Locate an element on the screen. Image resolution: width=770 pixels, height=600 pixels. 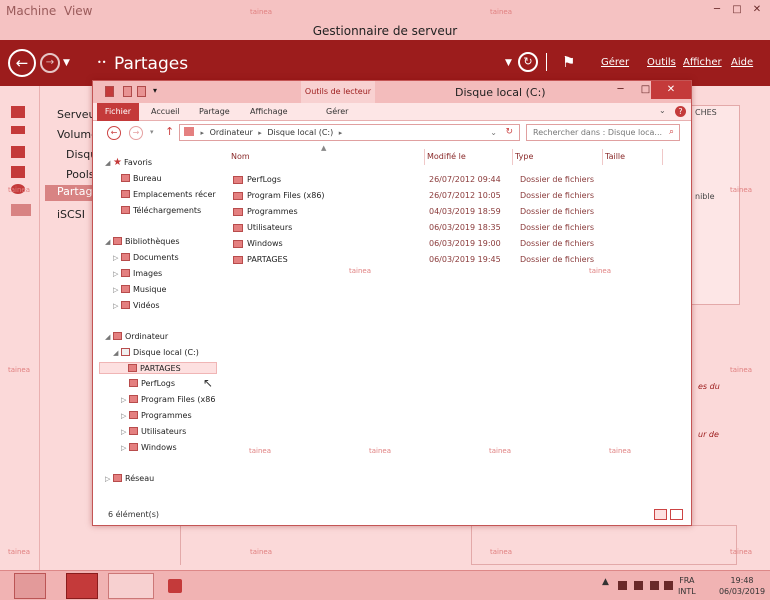
close-button: ✕ is located at coordinates (671, 90).